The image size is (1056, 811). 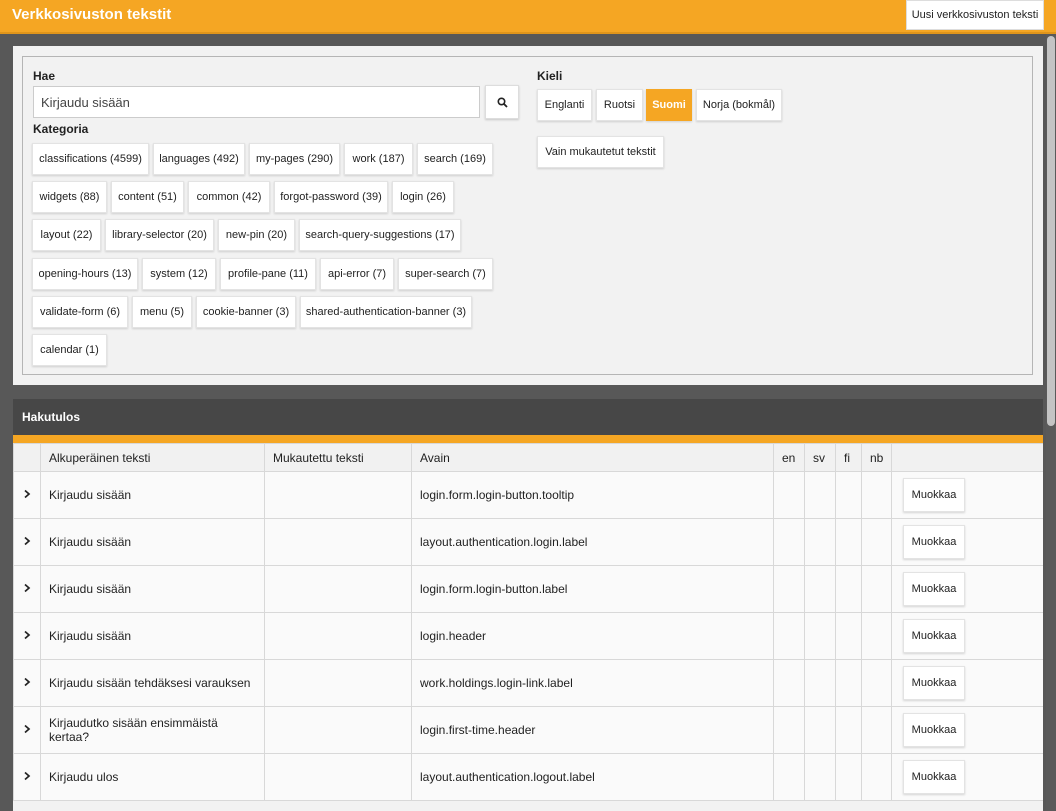 What do you see at coordinates (357, 274) in the screenshot?
I see `category-chip: api-error (7)` at bounding box center [357, 274].